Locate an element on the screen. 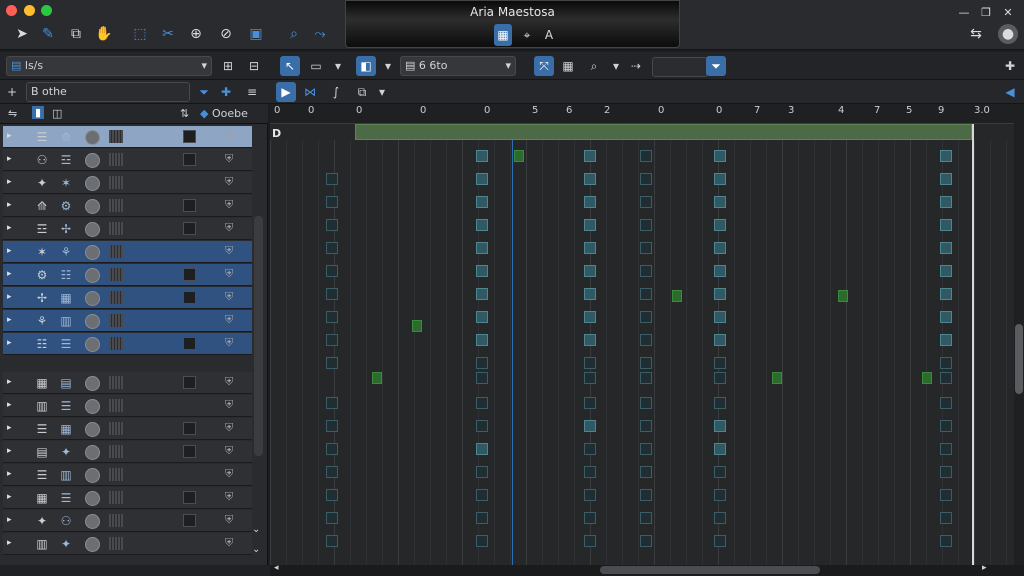 This screenshot has width=1024, height=576. track-row: ▸ ☰ ▥ ⛨ is located at coordinates (127, 475).